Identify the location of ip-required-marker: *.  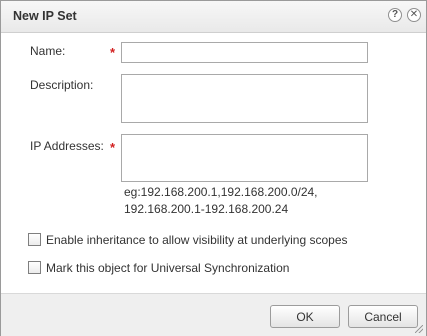
(113, 147).